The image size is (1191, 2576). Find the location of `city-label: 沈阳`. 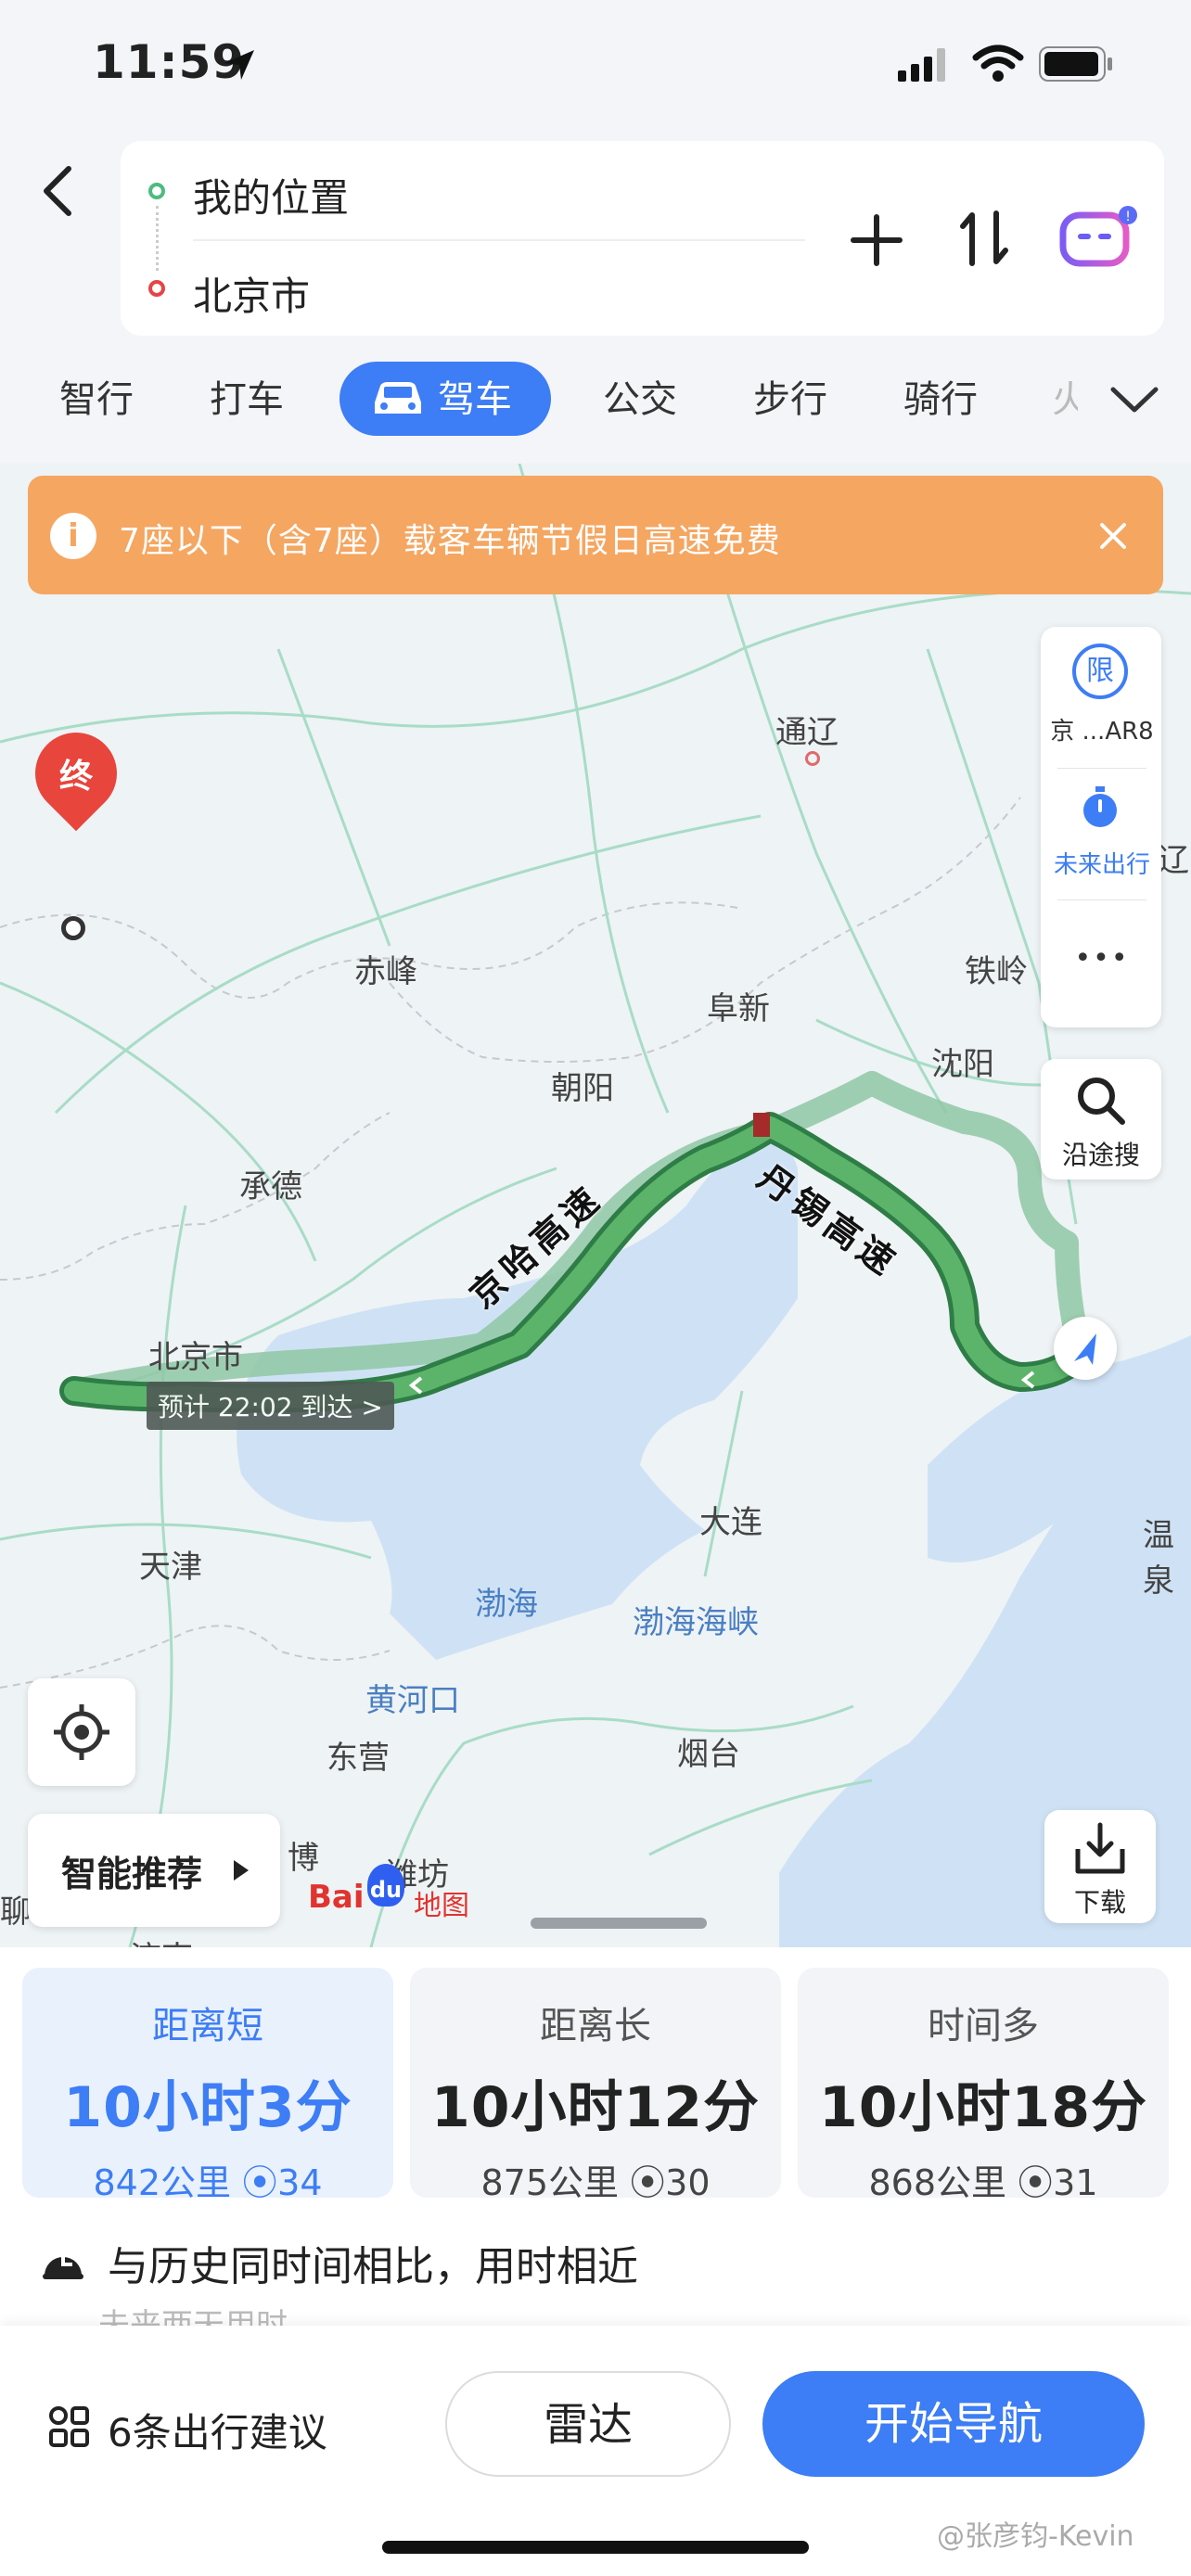

city-label: 沈阳 is located at coordinates (962, 1064).